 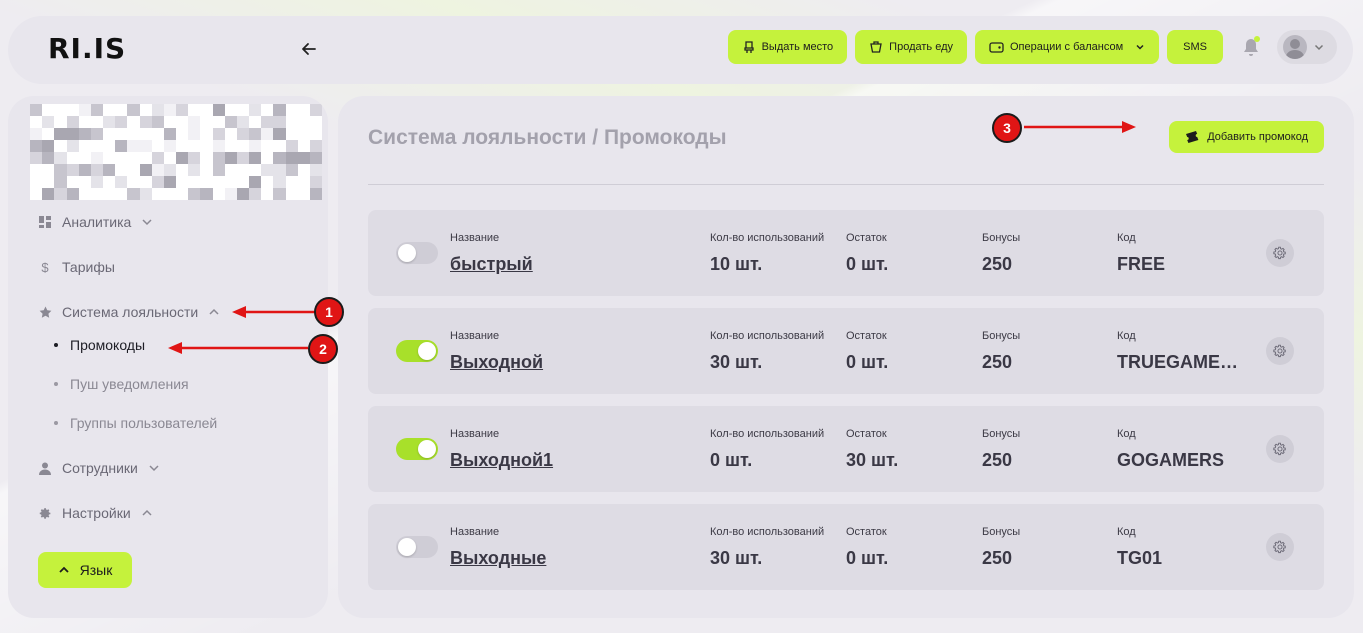 I want to click on annotation-badge-1: 1, so click(x=329, y=312).